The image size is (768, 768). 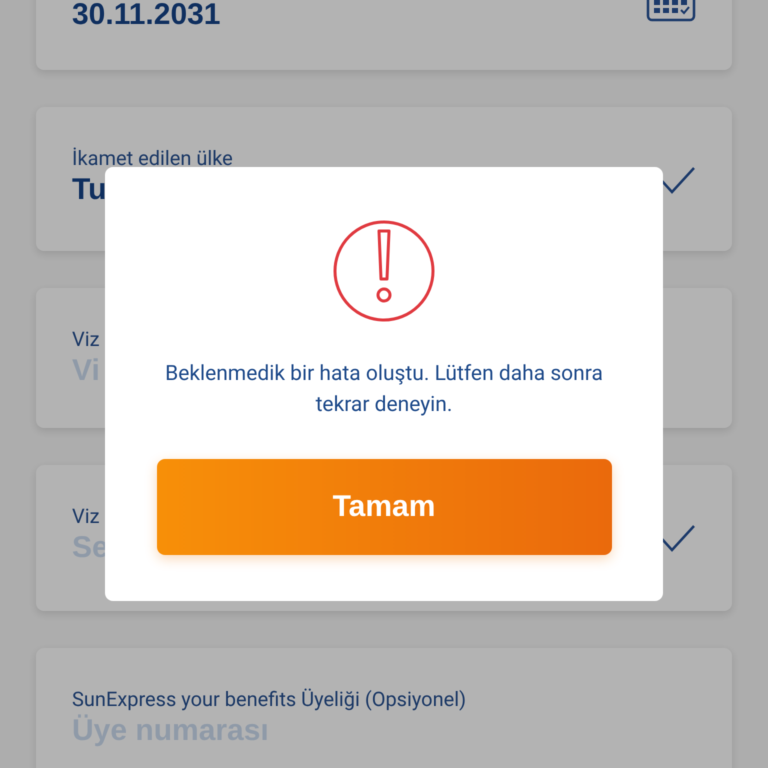 What do you see at coordinates (671, 11) in the screenshot?
I see `calendar-icon` at bounding box center [671, 11].